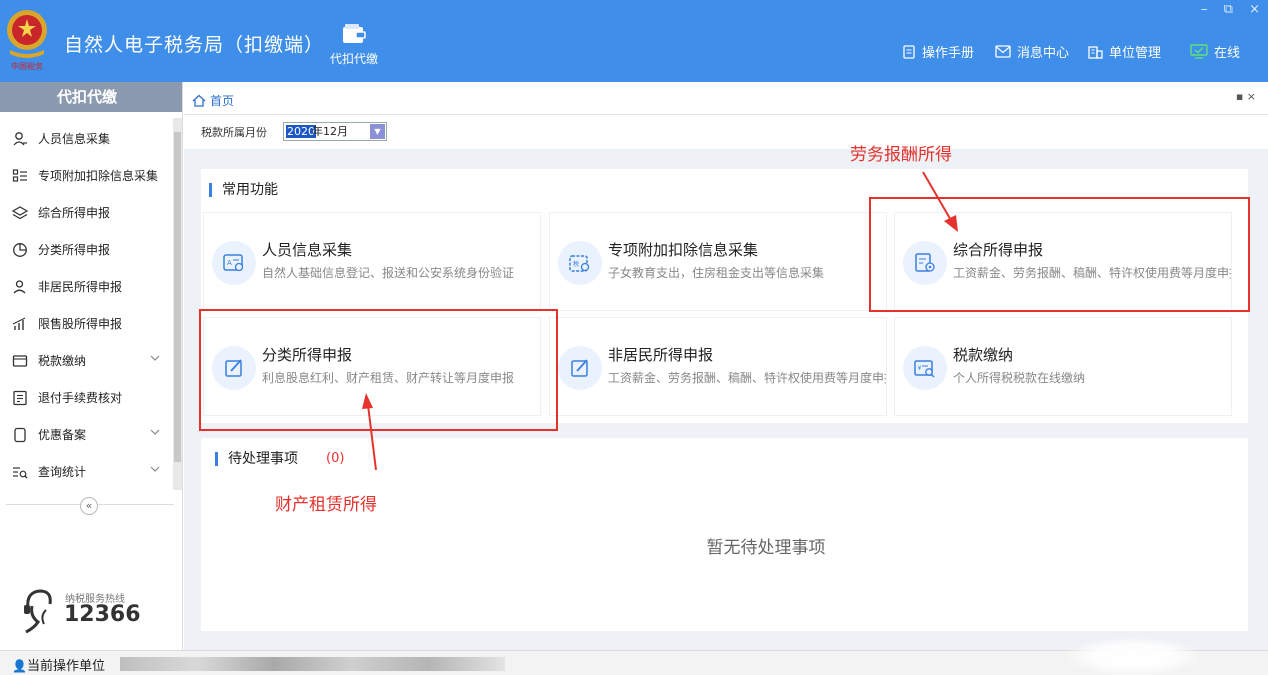 The image size is (1268, 675). What do you see at coordinates (1228, 9) in the screenshot?
I see `restore-button: ⧉` at bounding box center [1228, 9].